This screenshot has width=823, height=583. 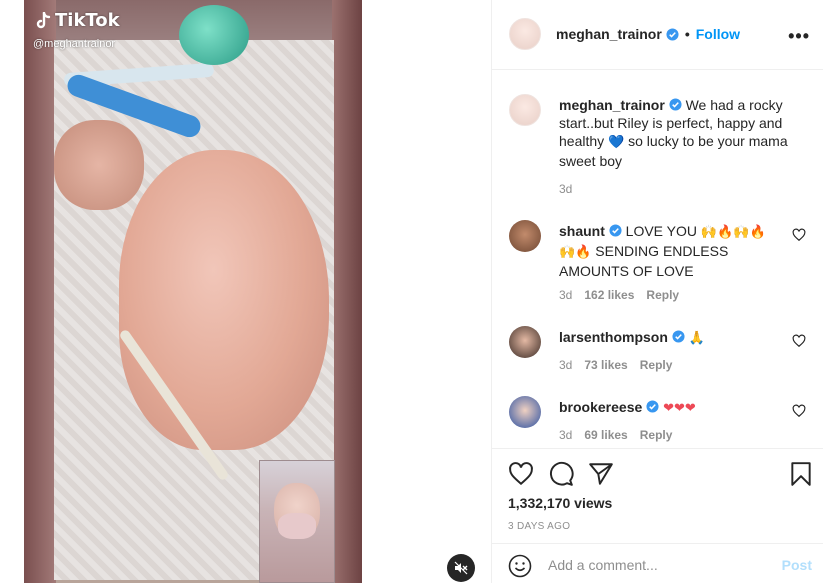 What do you see at coordinates (214, 35) in the screenshot?
I see `video-green-bulb` at bounding box center [214, 35].